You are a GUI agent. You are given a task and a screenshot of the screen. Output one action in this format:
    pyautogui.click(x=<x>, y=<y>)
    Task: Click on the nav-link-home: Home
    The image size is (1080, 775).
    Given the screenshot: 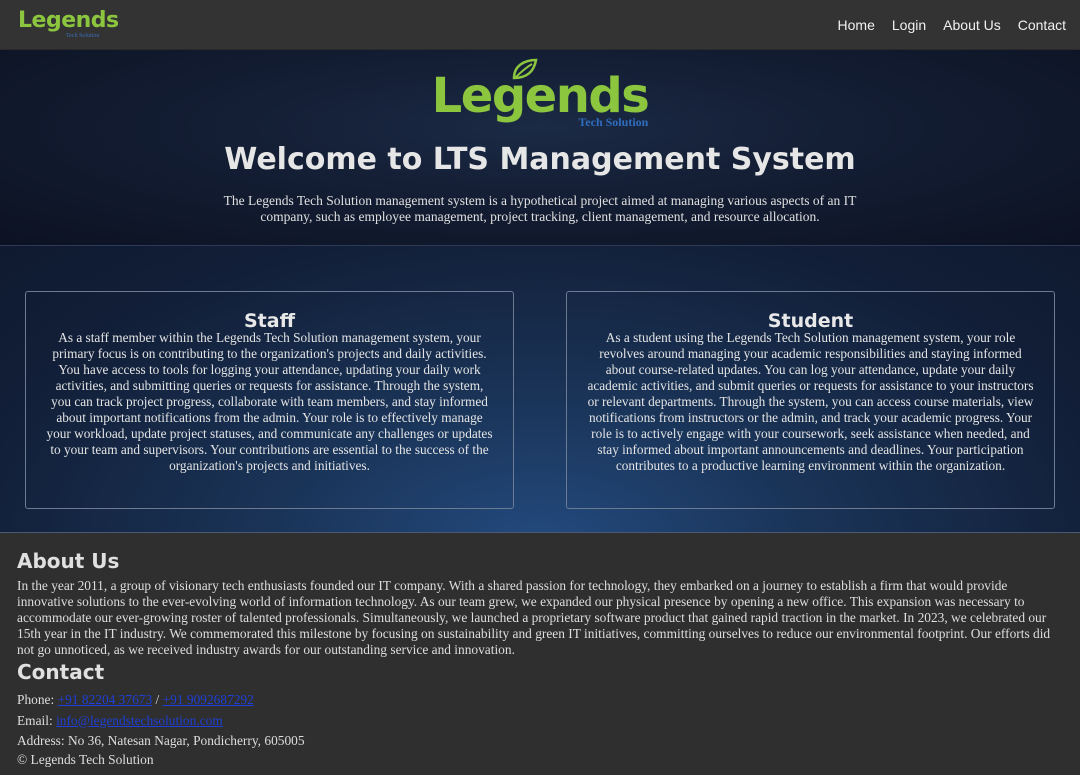 What is the action you would take?
    pyautogui.click(x=856, y=25)
    